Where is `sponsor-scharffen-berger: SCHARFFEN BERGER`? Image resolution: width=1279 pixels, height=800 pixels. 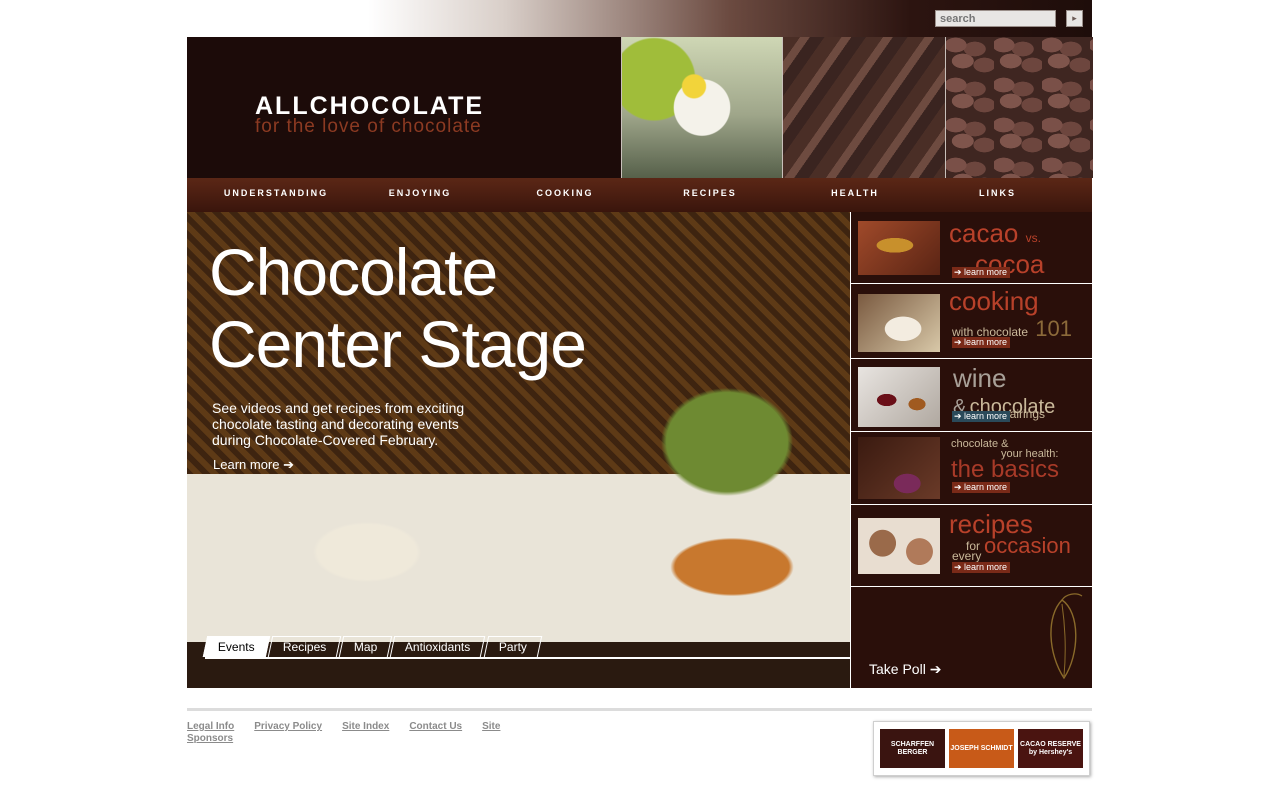
sponsor-scharffen-berger: SCHARFFEN BERGER is located at coordinates (912, 748).